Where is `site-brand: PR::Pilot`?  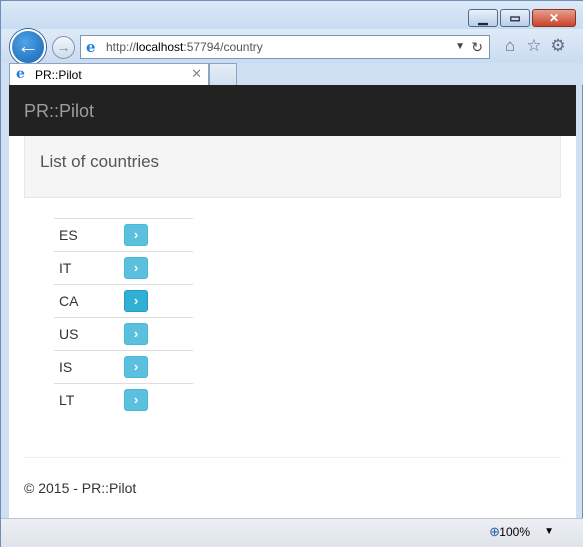 site-brand: PR::Pilot is located at coordinates (59, 111).